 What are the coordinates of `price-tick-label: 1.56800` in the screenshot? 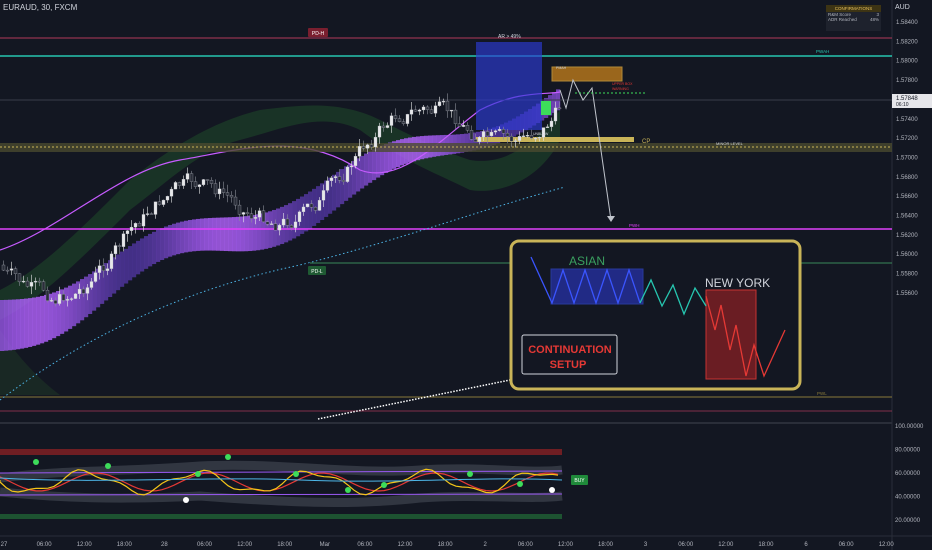 It's located at (907, 178).